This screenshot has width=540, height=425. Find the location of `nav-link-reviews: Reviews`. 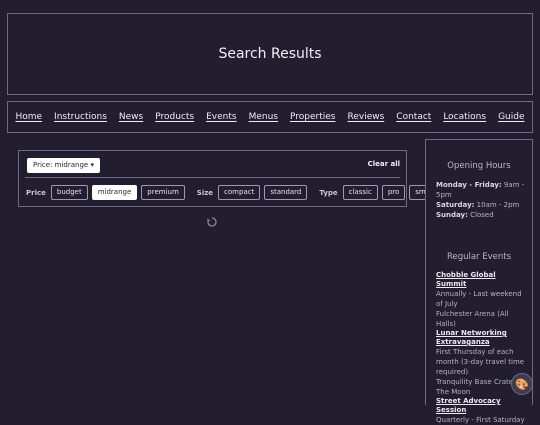

nav-link-reviews: Reviews is located at coordinates (365, 117).